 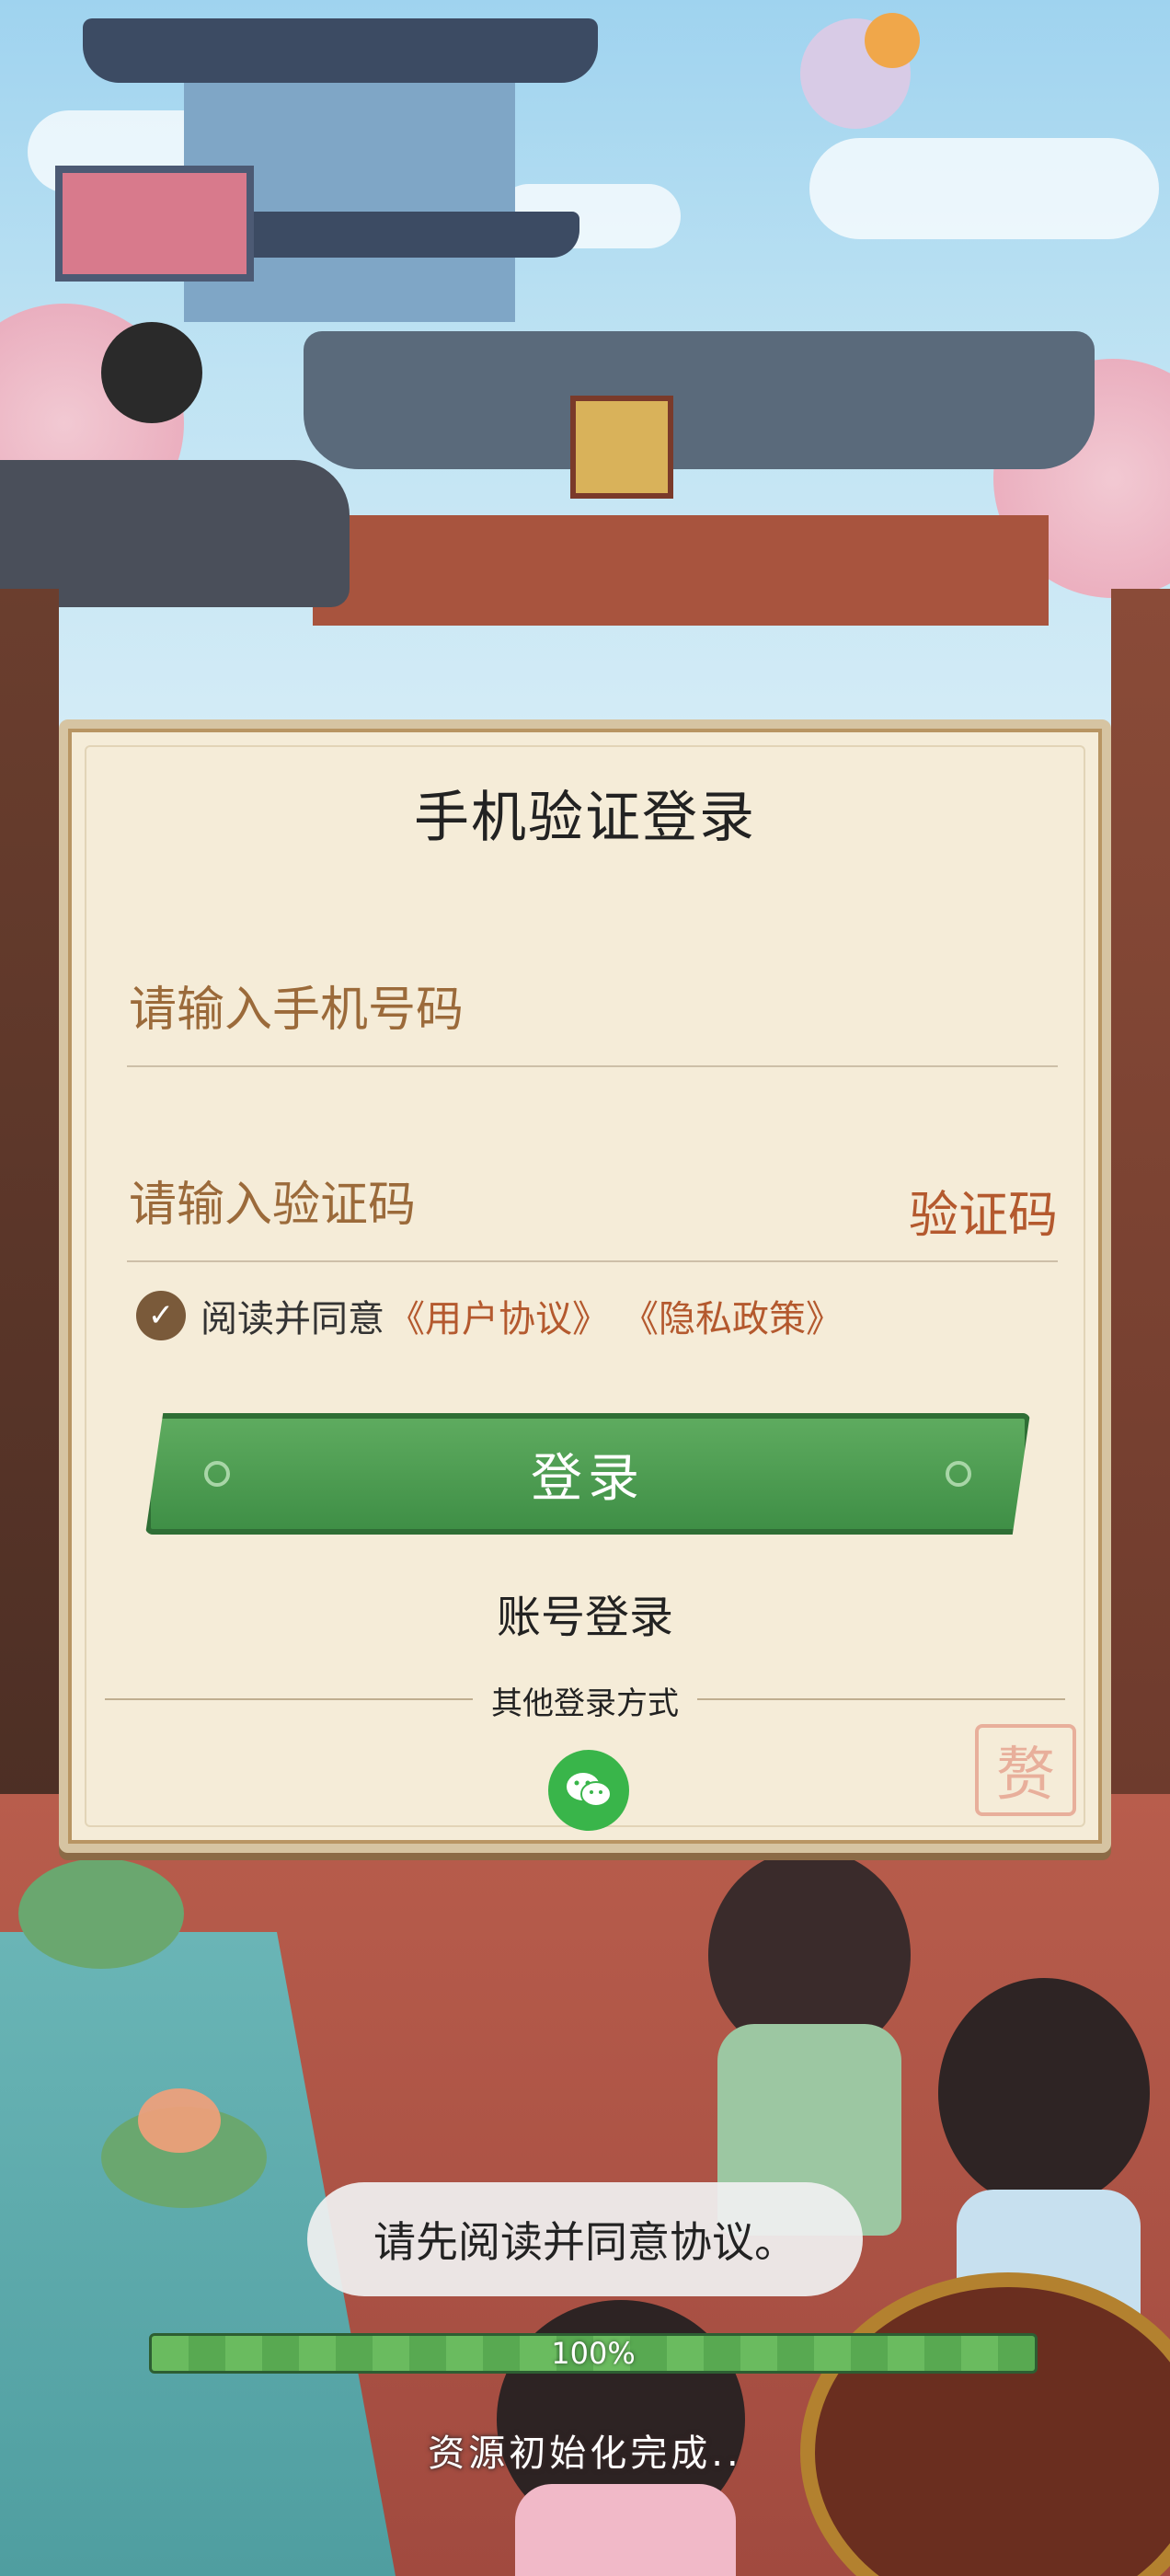 What do you see at coordinates (175, 533) in the screenshot?
I see `left-roof` at bounding box center [175, 533].